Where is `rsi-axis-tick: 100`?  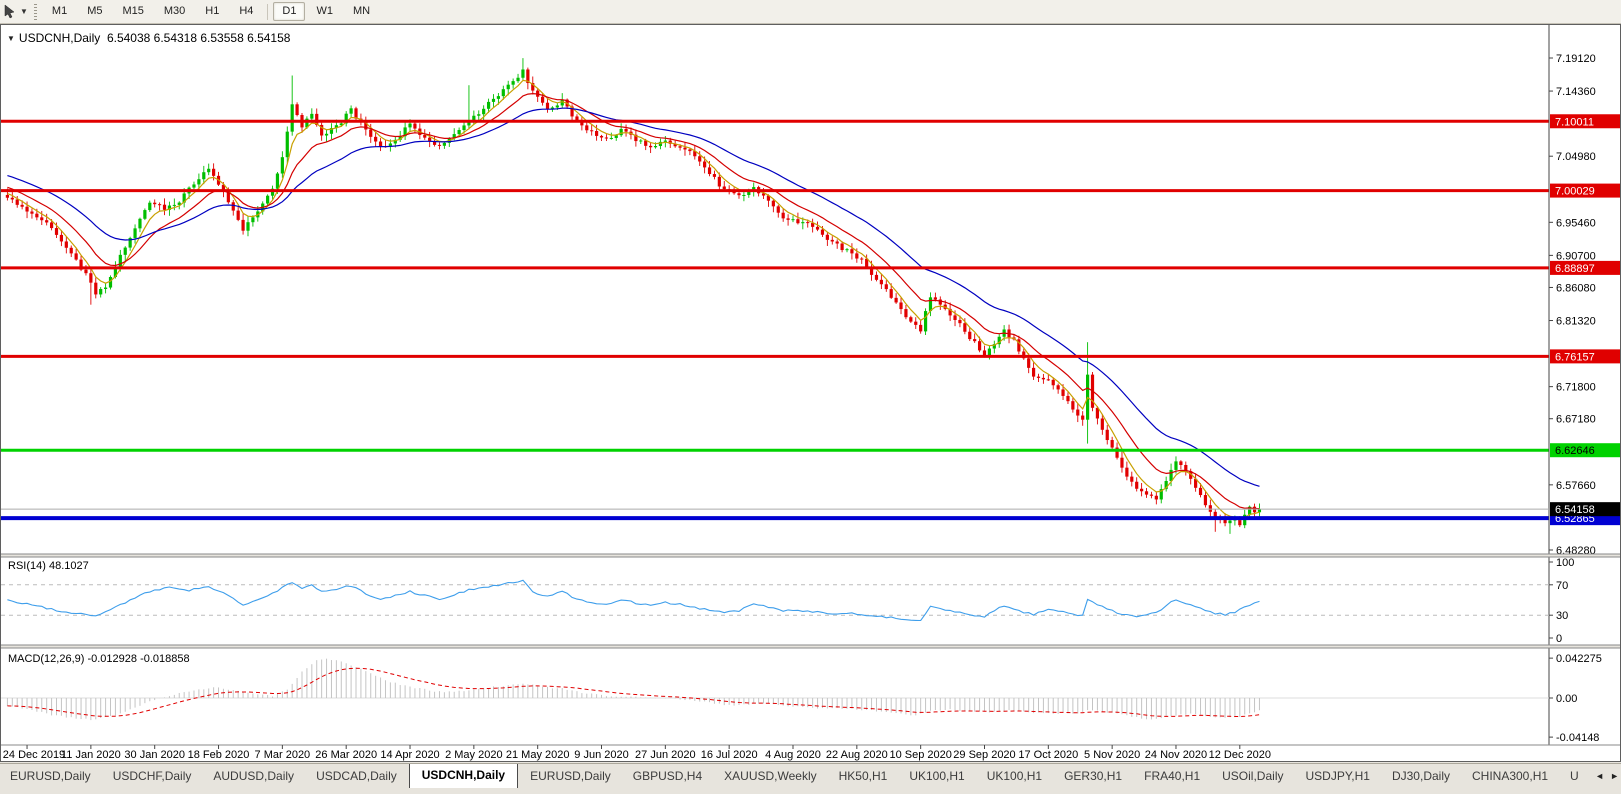
rsi-axis-tick: 100 is located at coordinates (1565, 563).